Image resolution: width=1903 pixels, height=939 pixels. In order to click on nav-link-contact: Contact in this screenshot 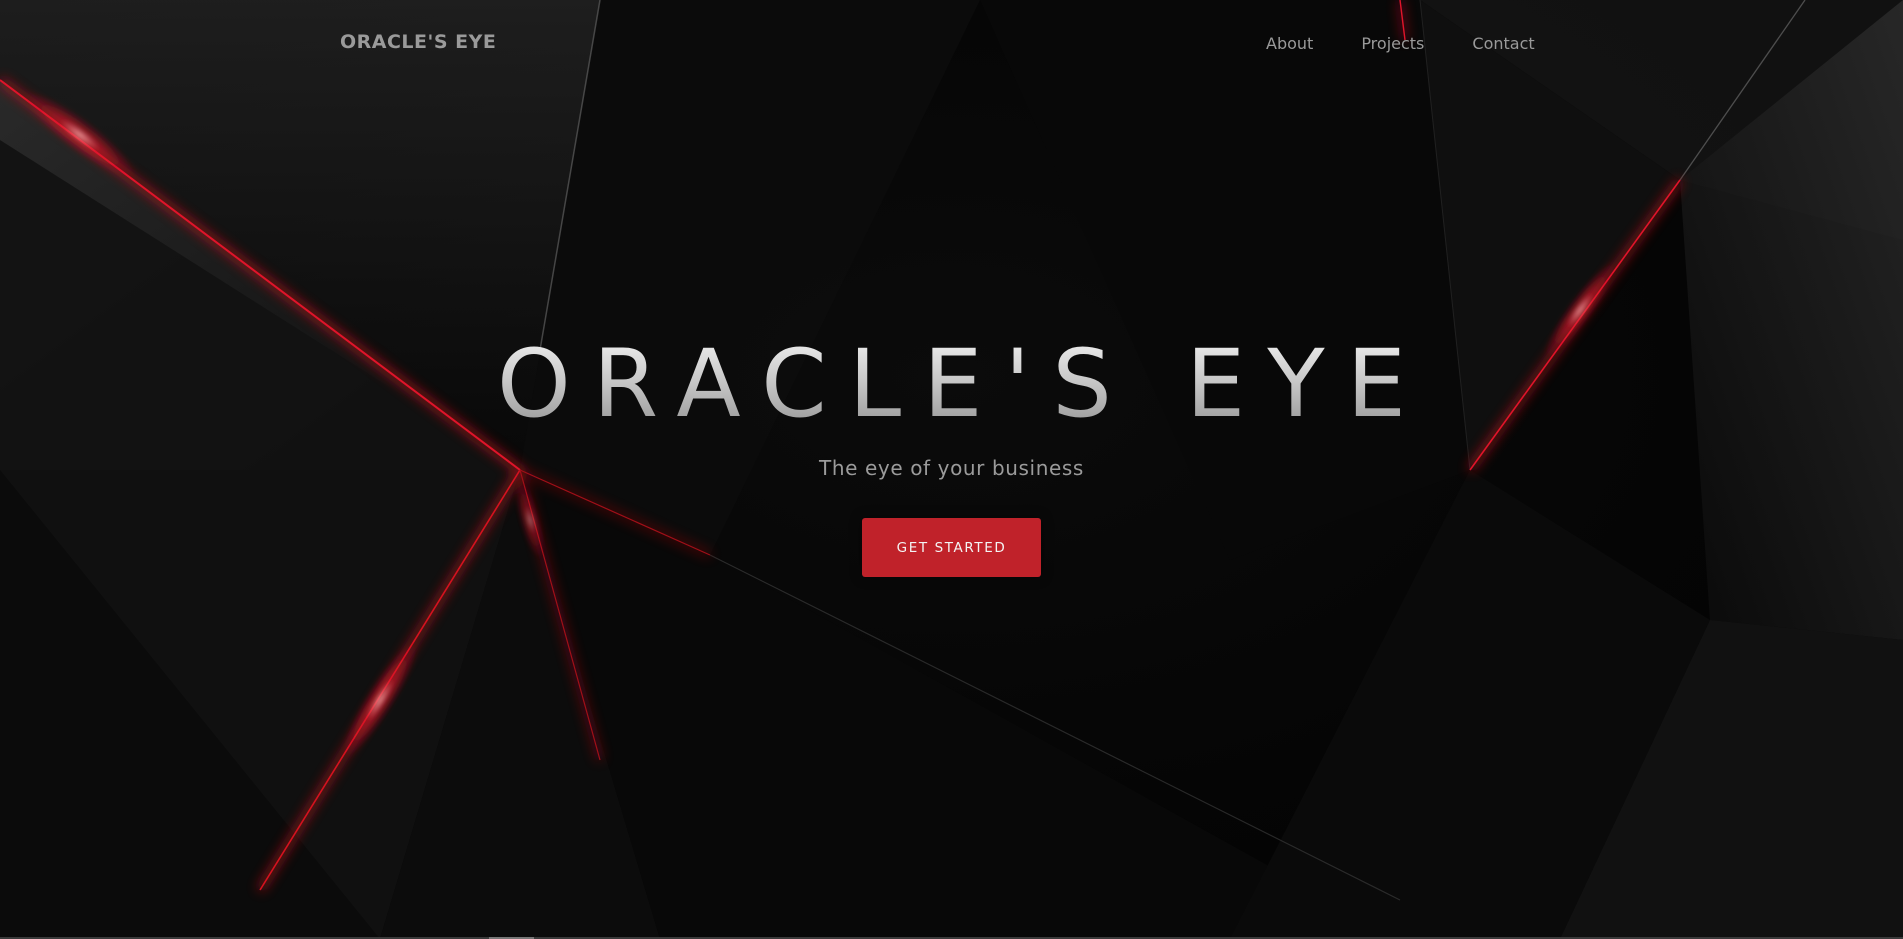, I will do `click(1503, 43)`.